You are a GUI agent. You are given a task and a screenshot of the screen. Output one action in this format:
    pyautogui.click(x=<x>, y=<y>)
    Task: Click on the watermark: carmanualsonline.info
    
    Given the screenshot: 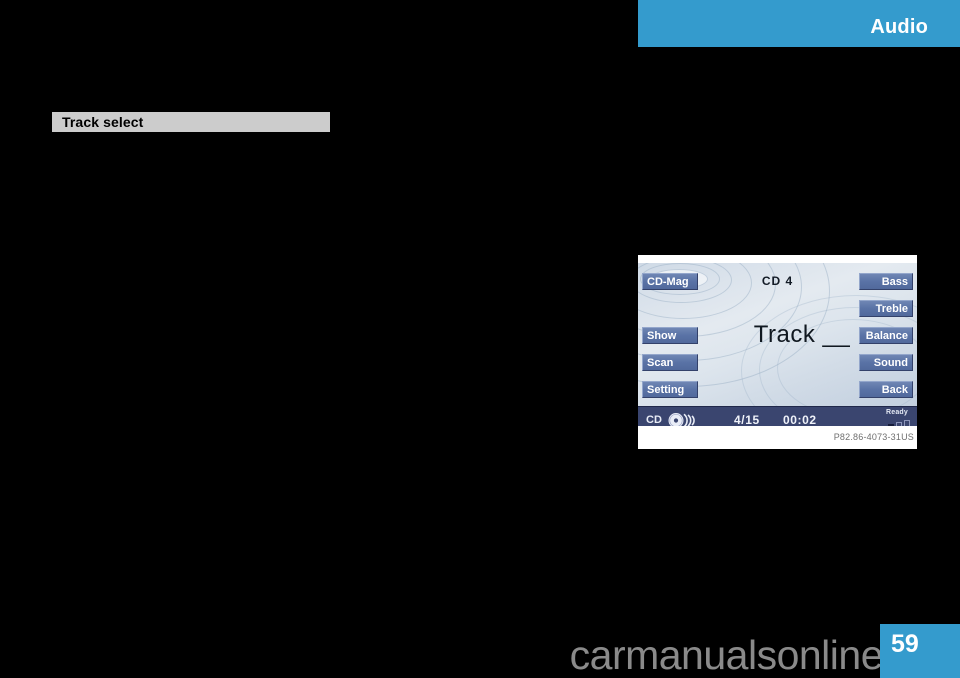 What is the action you would take?
    pyautogui.click(x=764, y=655)
    